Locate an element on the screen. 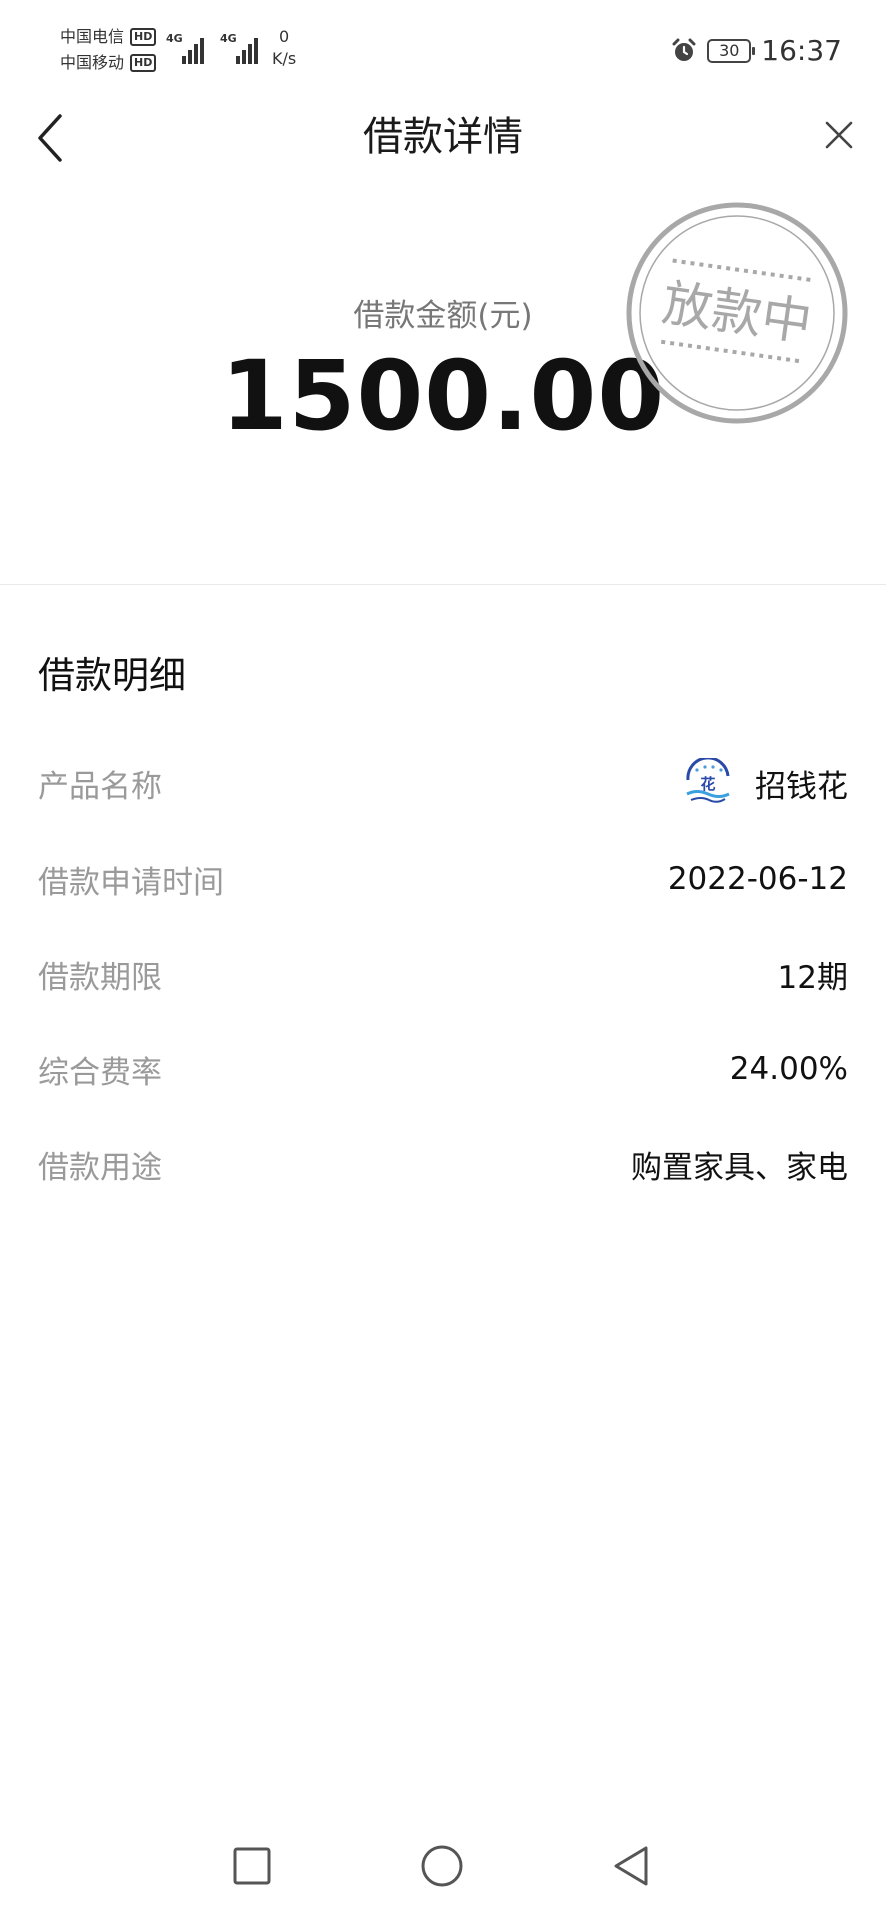 This screenshot has height=1920, width=886. detail-row-product: 产品名称 花 招钱花 is located at coordinates (443, 783).